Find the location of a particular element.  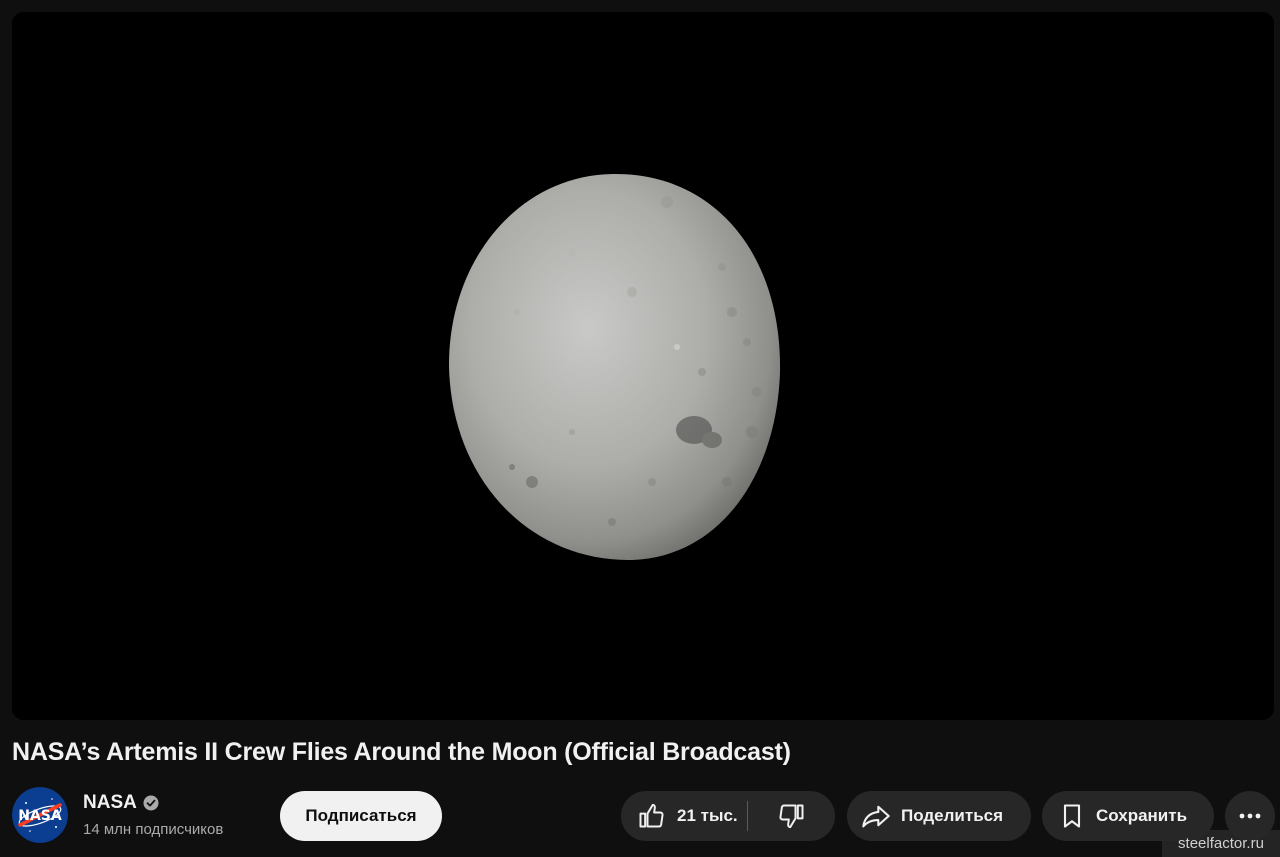

dislike-button is located at coordinates (791, 816).